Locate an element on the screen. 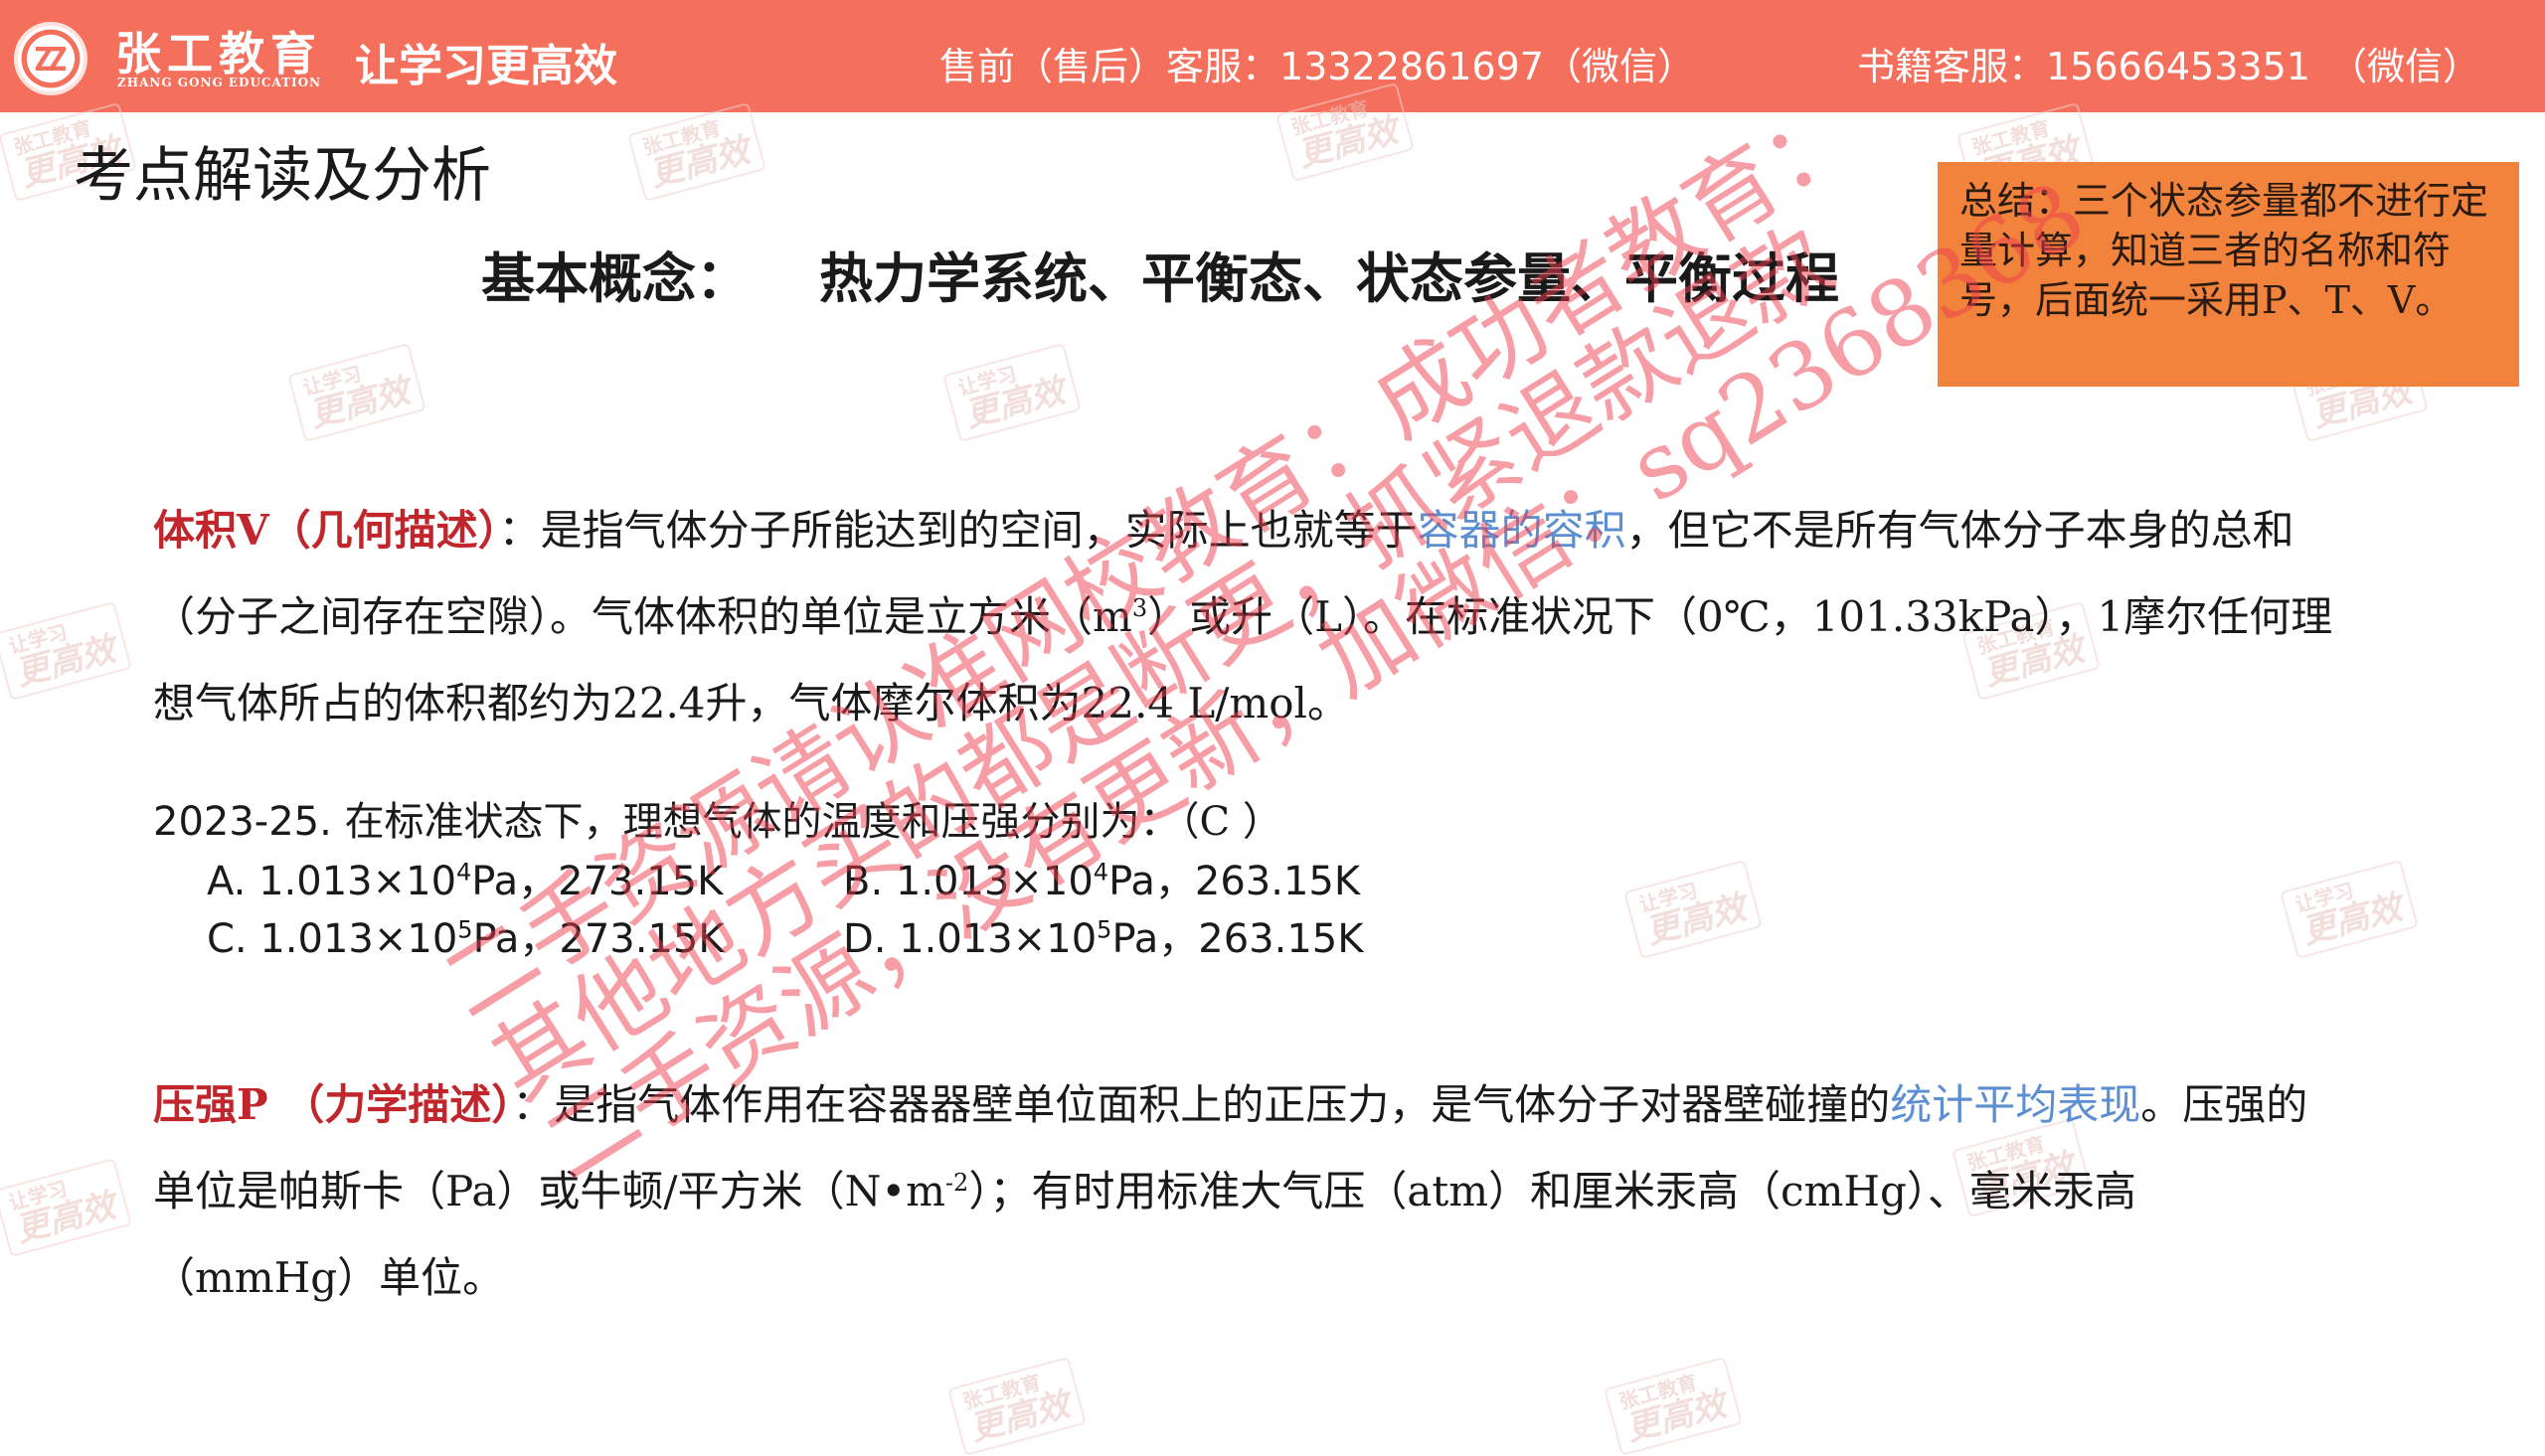  basic-concepts: 基本概念： 热力学系统、平衡态、状态参量、平衡过程 is located at coordinates (1160, 274).